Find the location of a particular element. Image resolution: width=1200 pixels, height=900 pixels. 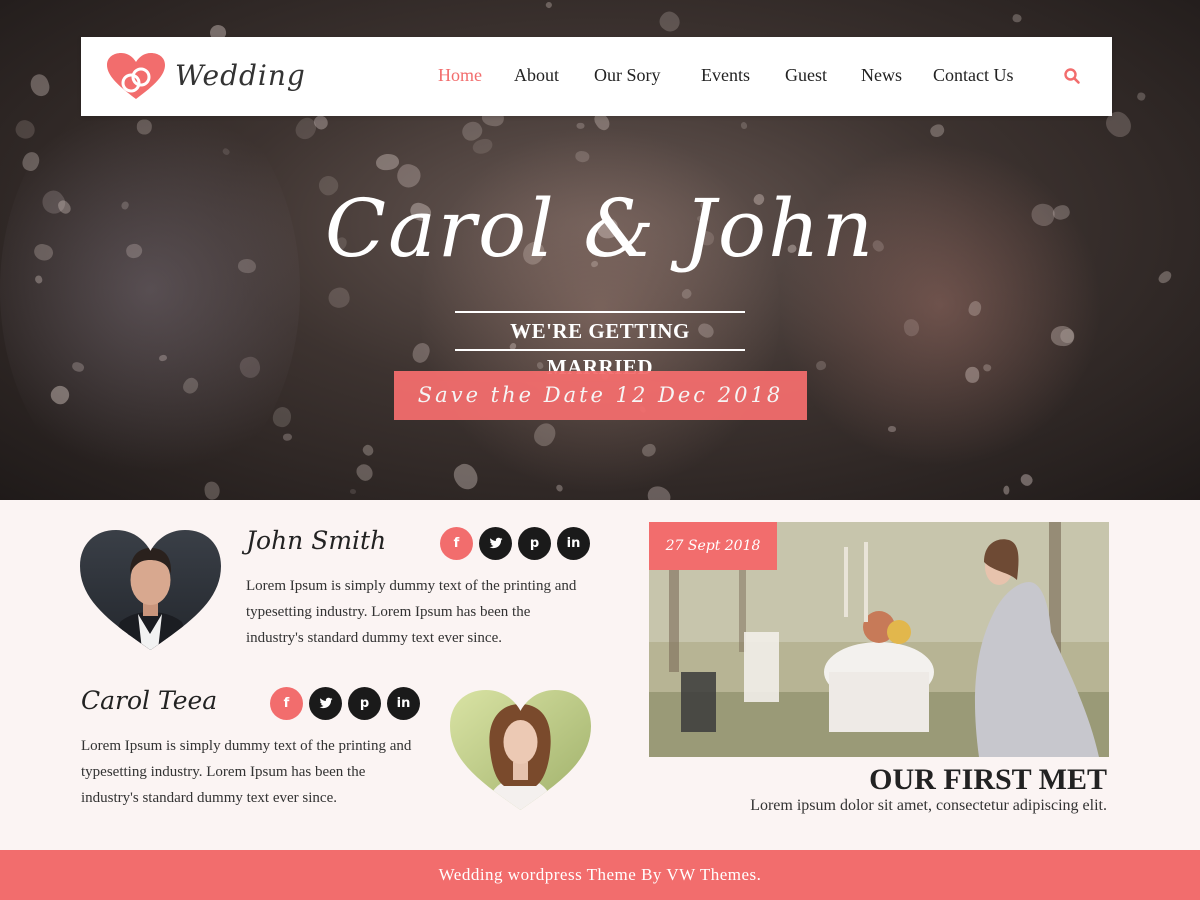

first-met-title: OUR FIRST MET is located at coordinates (988, 779).